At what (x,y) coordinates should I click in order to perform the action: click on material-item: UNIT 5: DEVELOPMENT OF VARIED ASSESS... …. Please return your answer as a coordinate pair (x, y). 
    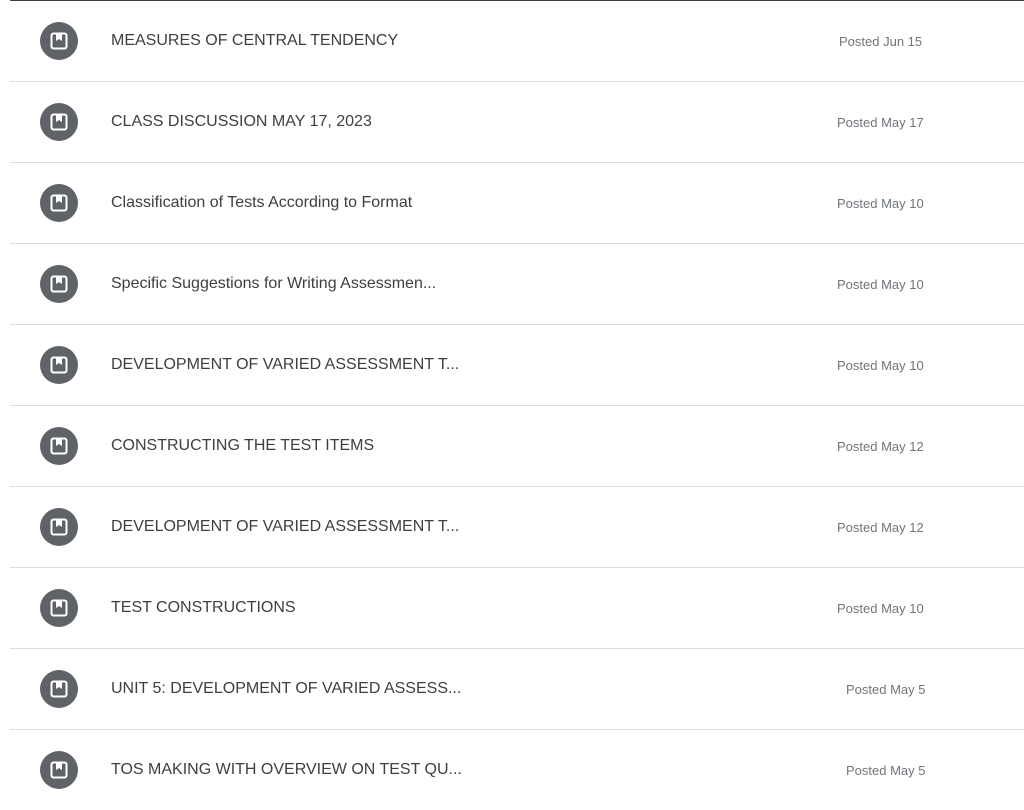
    Looking at the image, I should click on (517, 689).